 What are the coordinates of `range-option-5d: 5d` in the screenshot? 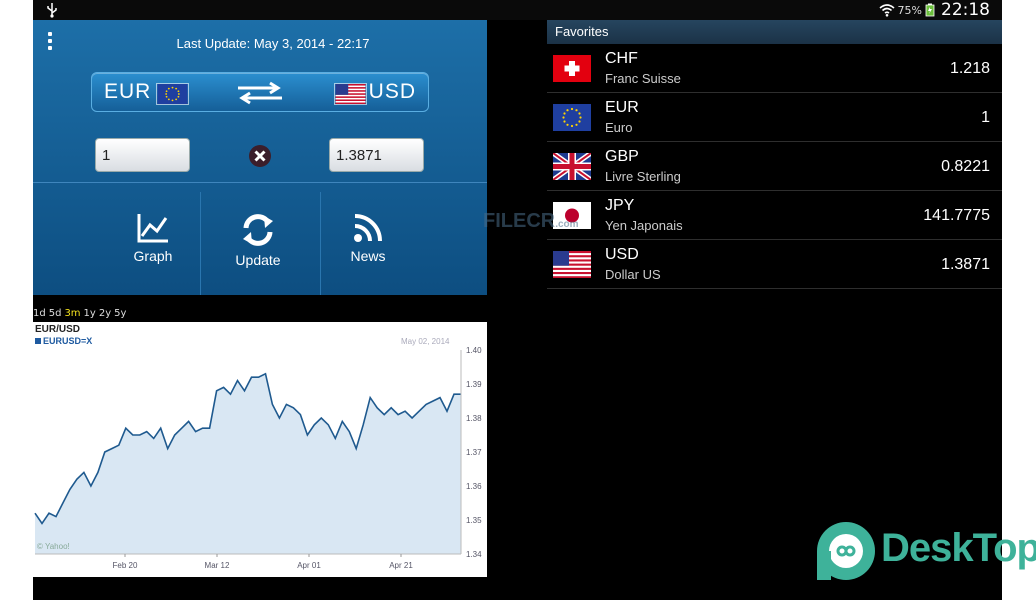 It's located at (55, 313).